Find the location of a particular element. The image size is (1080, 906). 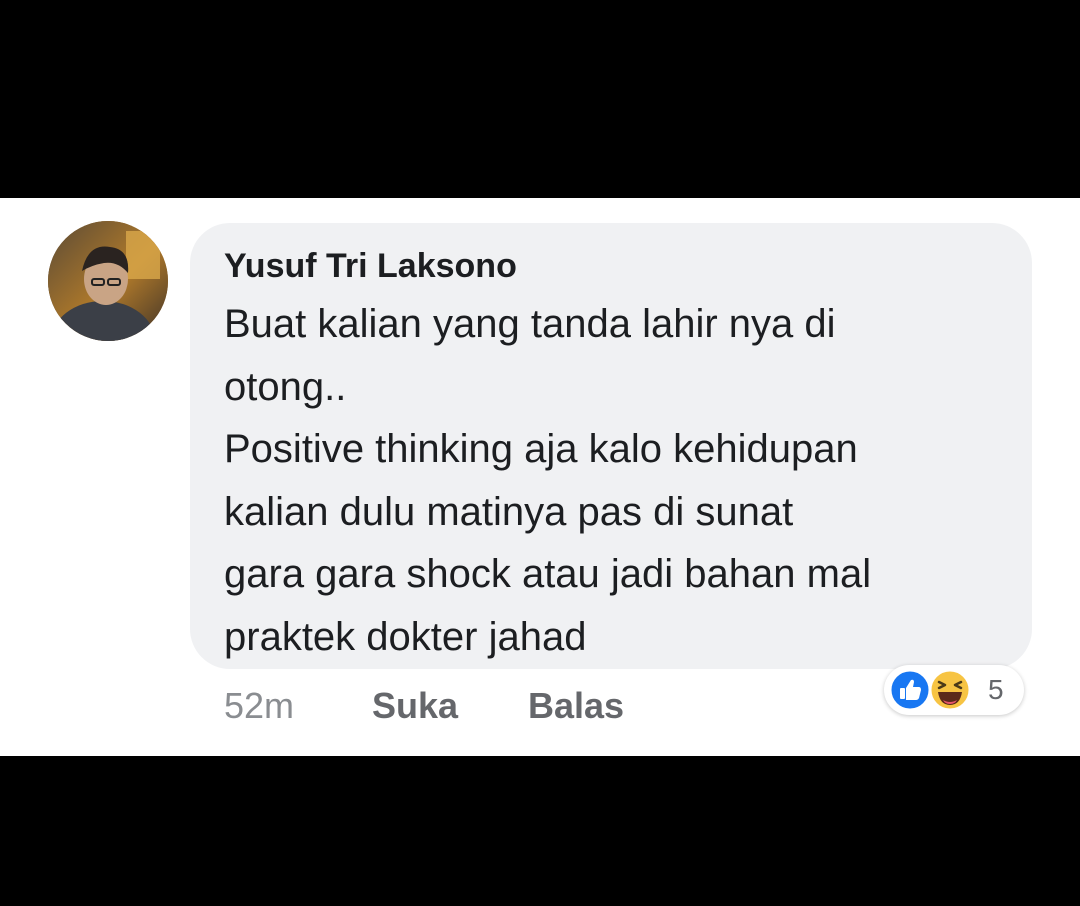

avatar is located at coordinates (108, 281).